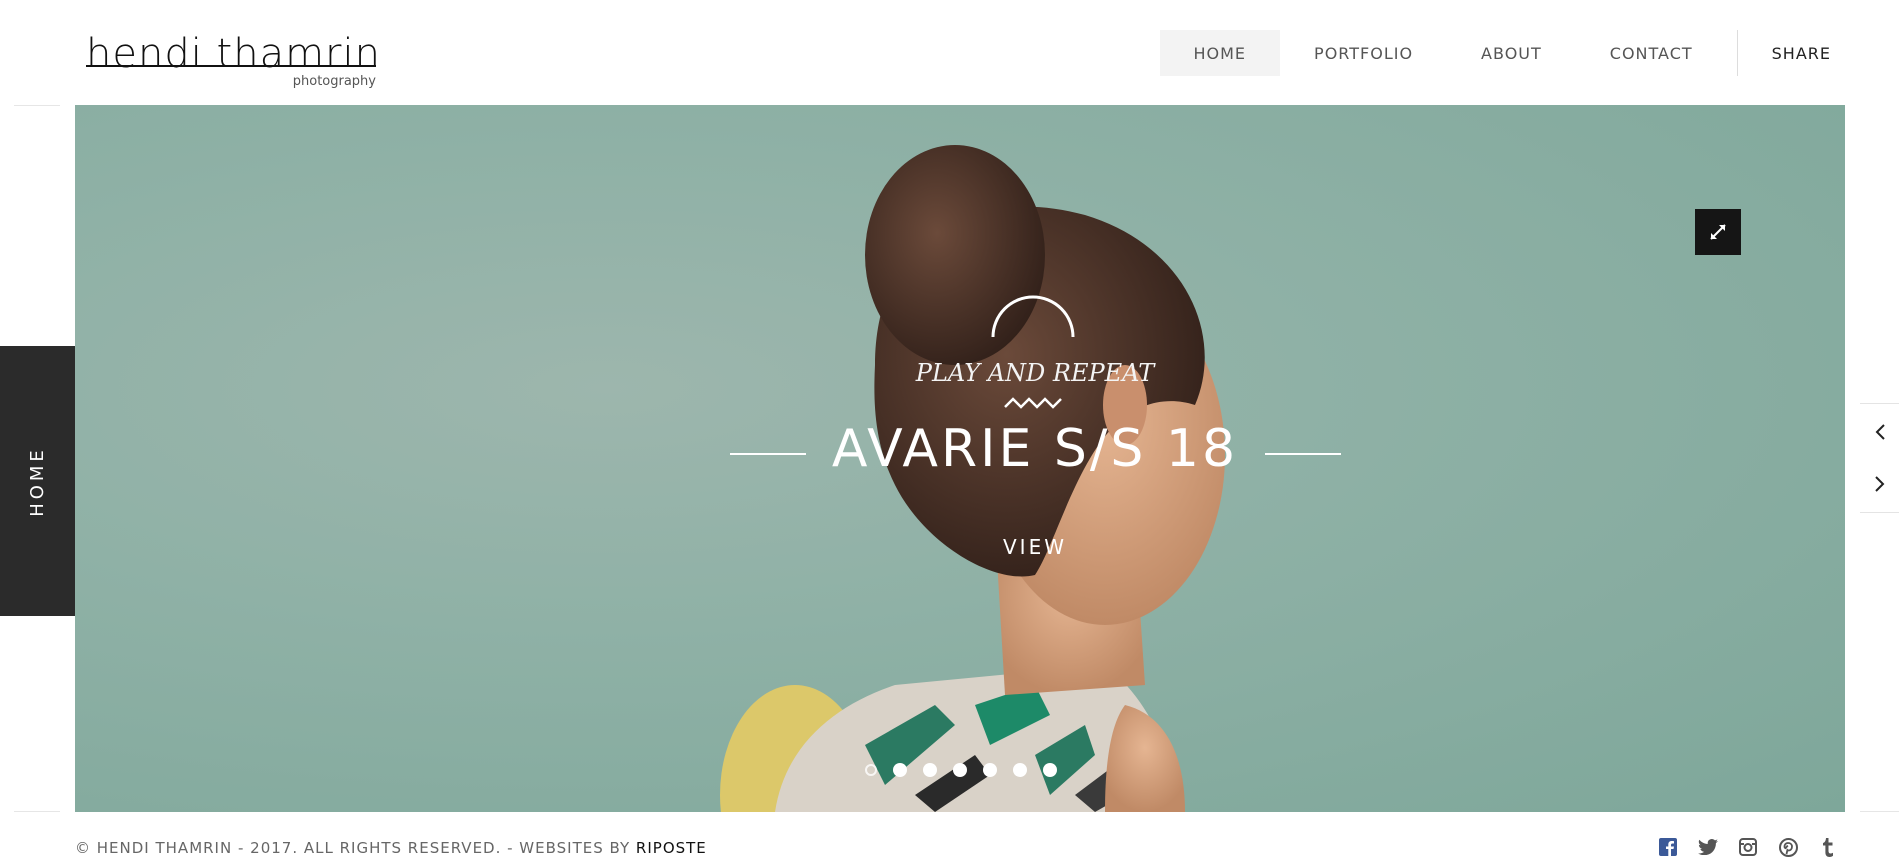  I want to click on twitter-icon, so click(1708, 847).